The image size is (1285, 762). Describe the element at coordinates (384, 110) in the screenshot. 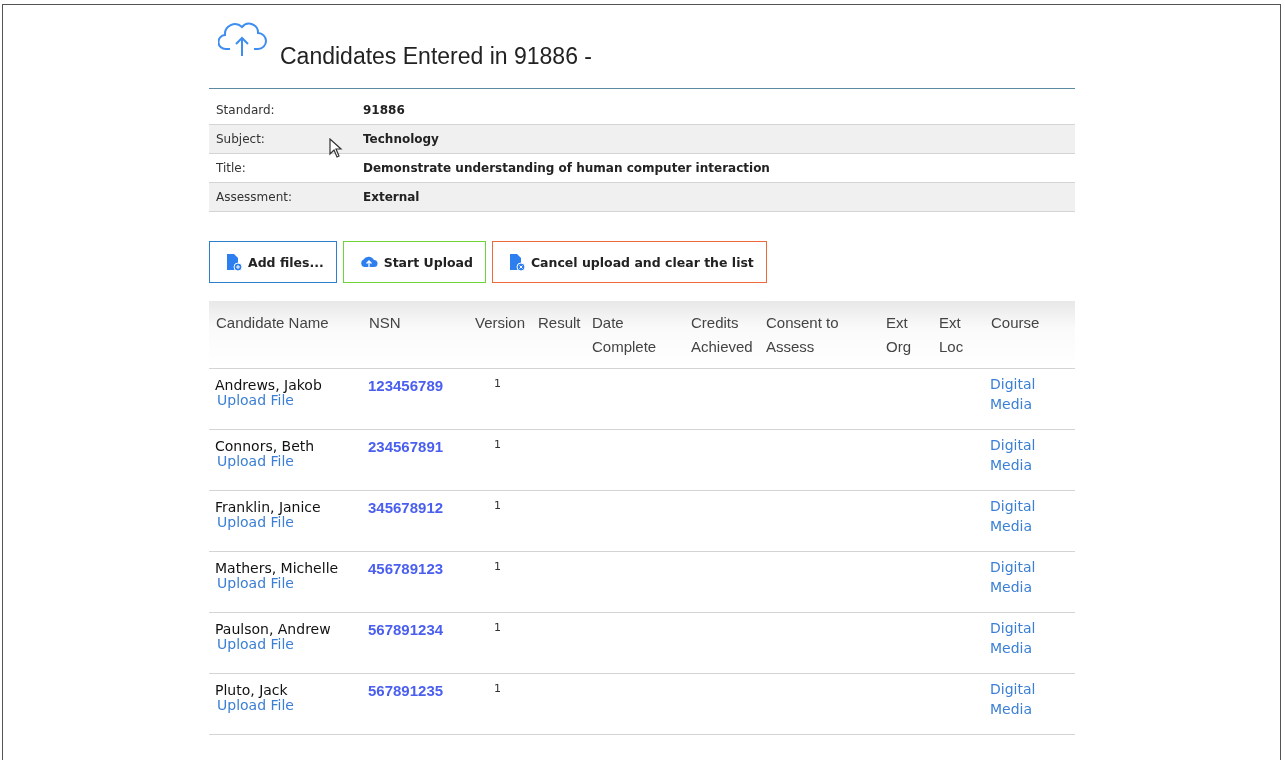

I see `detail-value: 91886` at that location.